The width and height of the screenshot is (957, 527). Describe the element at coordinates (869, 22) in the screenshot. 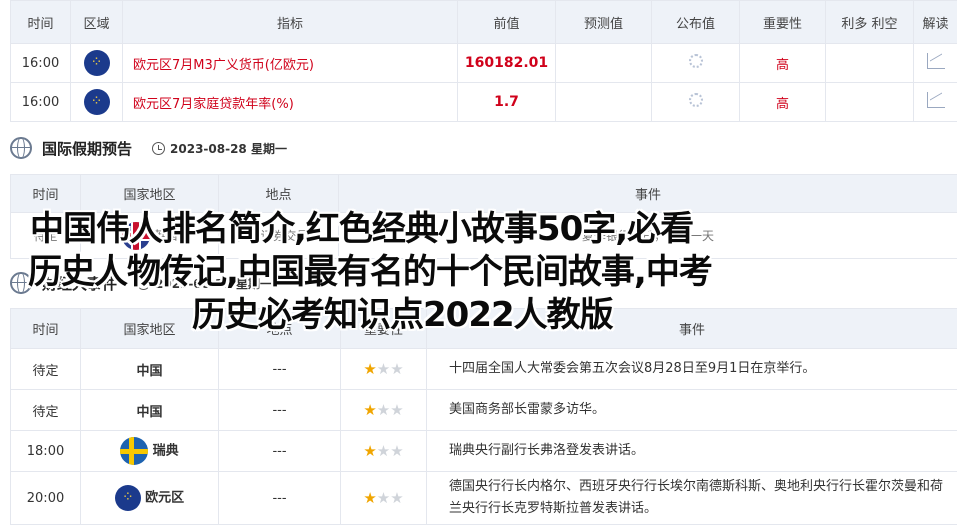

I see `header-impact: 利多 利空` at that location.